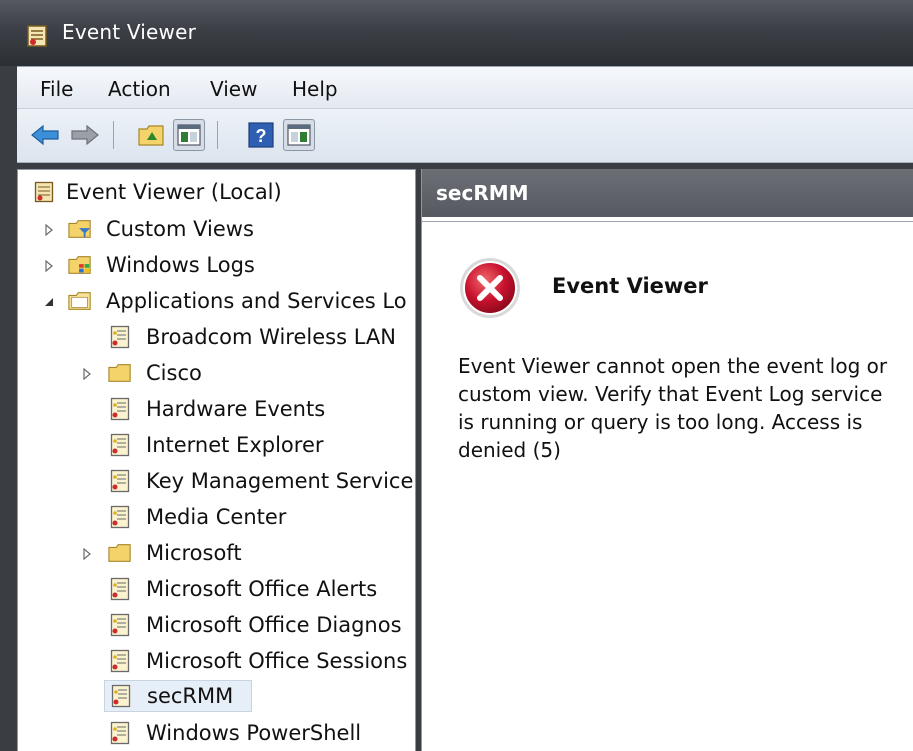 The image size is (913, 751). Describe the element at coordinates (490, 290) in the screenshot. I see `error-icon` at that location.